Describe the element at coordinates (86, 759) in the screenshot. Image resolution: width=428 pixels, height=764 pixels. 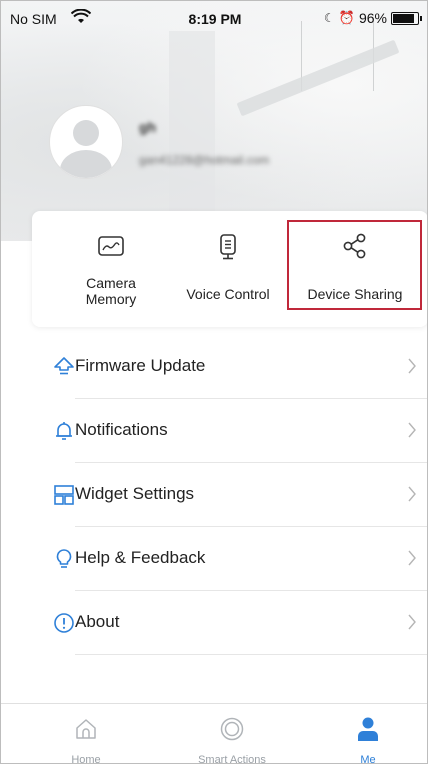
I see `tab-label: Home` at that location.